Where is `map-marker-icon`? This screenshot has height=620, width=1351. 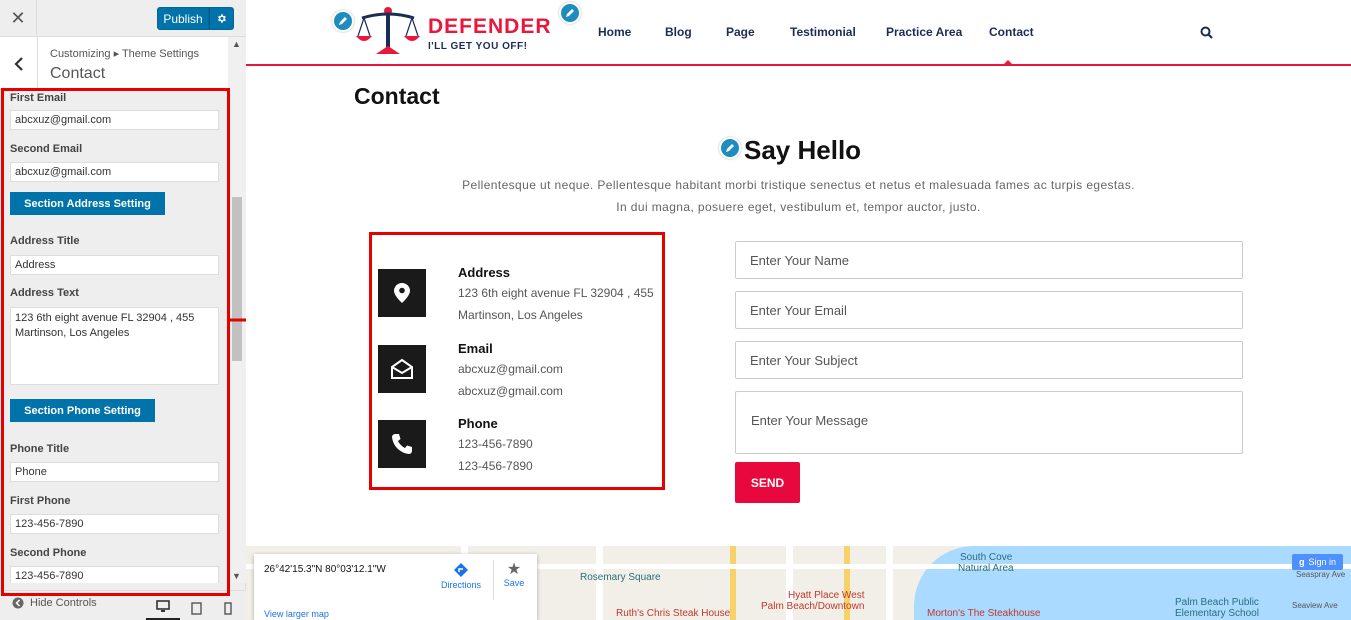 map-marker-icon is located at coordinates (402, 293).